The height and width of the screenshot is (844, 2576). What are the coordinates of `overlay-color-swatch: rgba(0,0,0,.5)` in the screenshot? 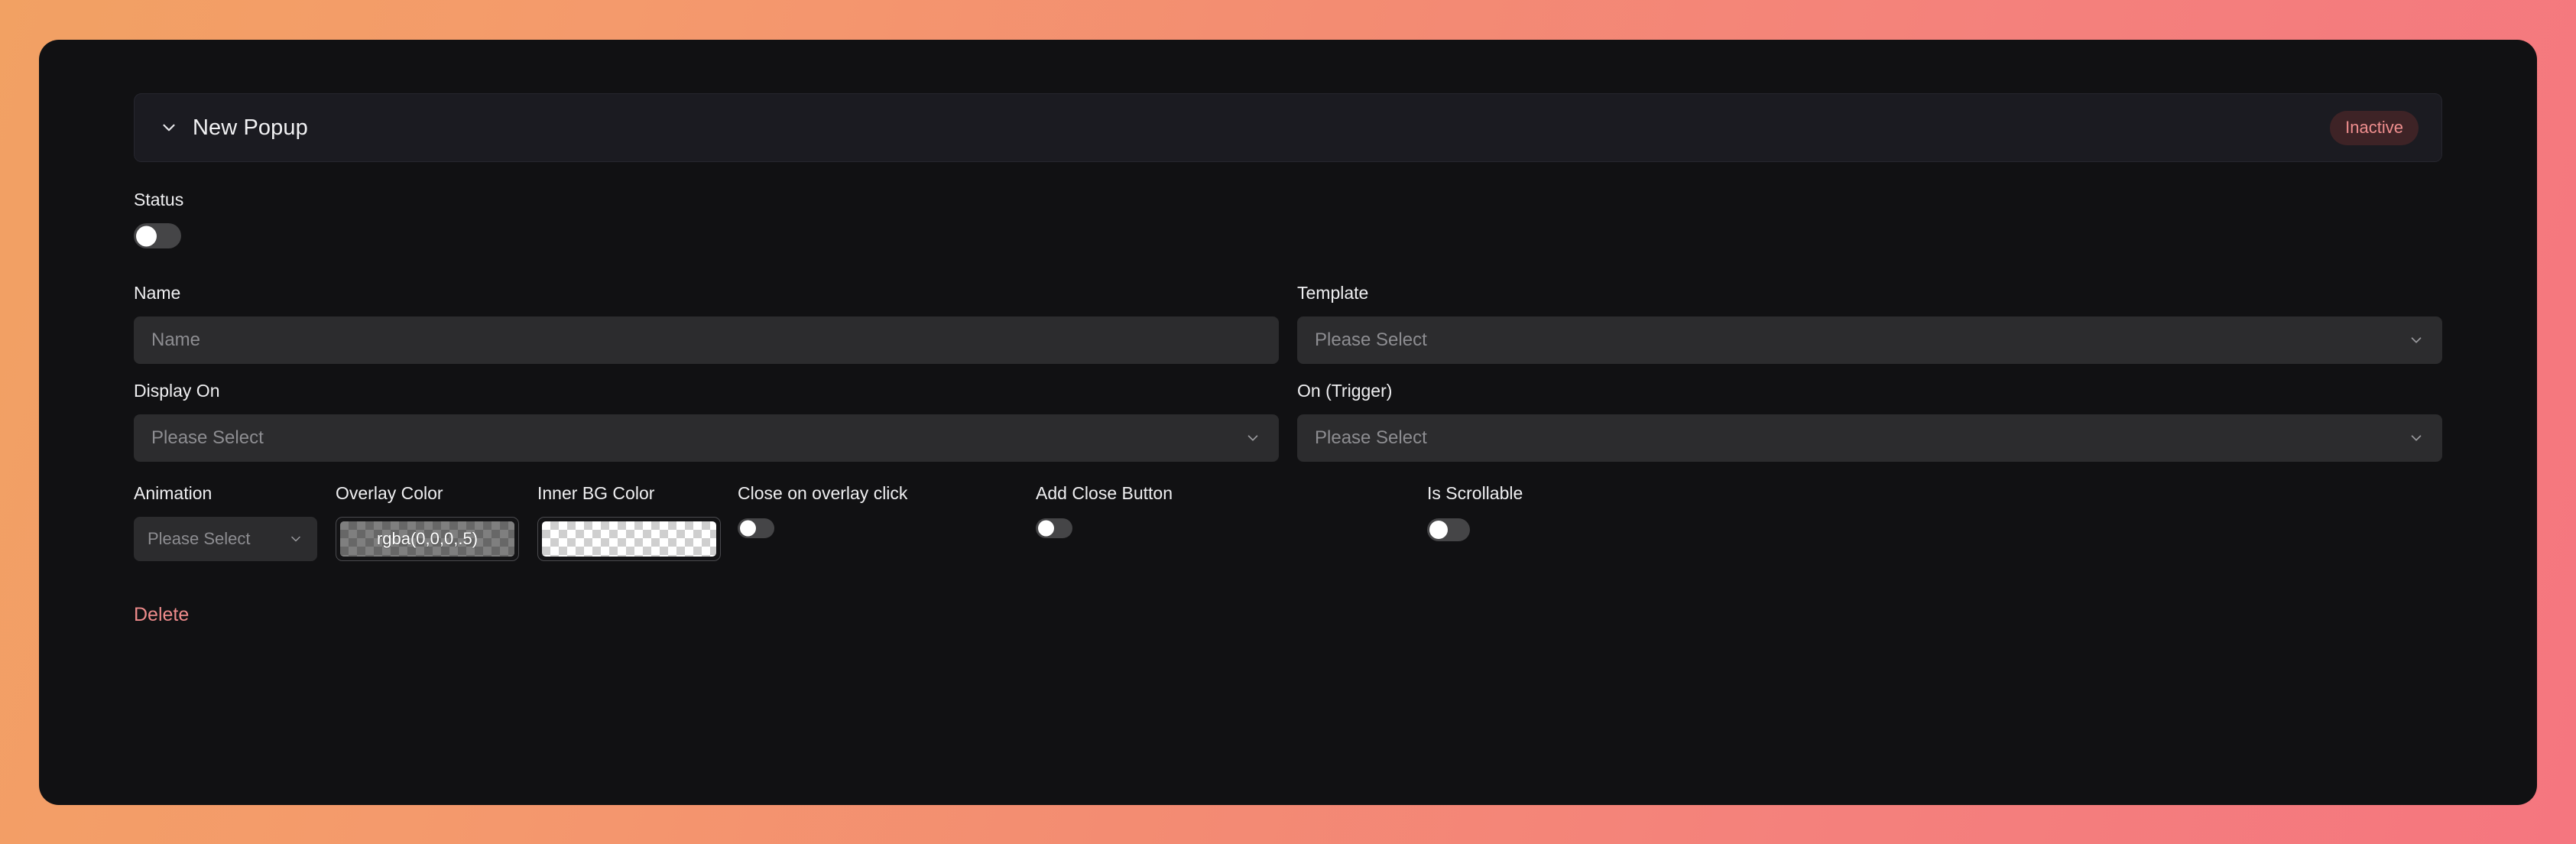 It's located at (427, 539).